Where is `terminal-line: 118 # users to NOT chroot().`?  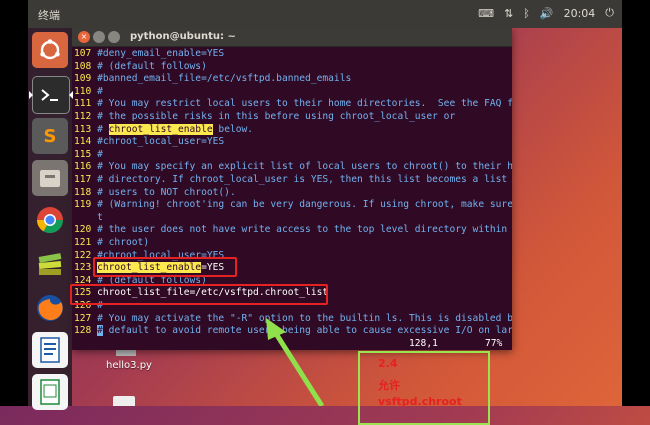 terminal-line: 118 # users to NOT chroot(). is located at coordinates (292, 193).